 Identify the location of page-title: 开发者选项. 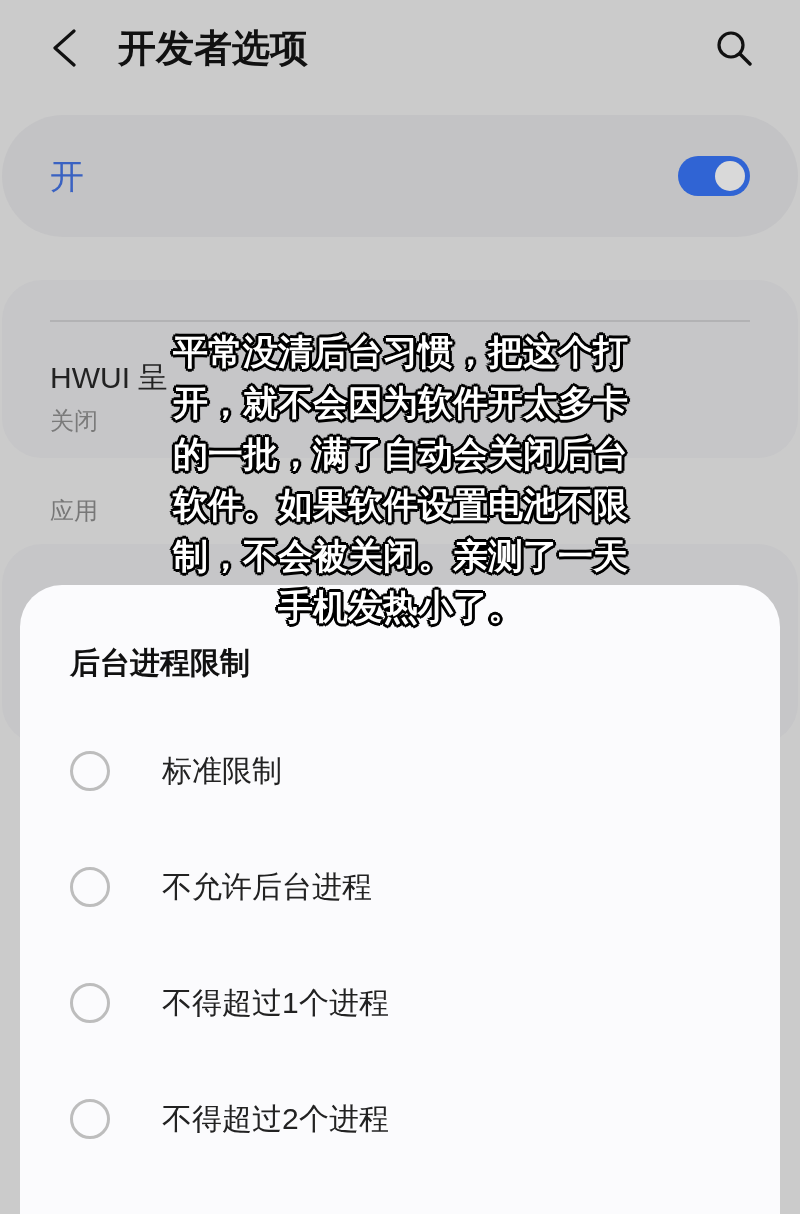
(213, 48).